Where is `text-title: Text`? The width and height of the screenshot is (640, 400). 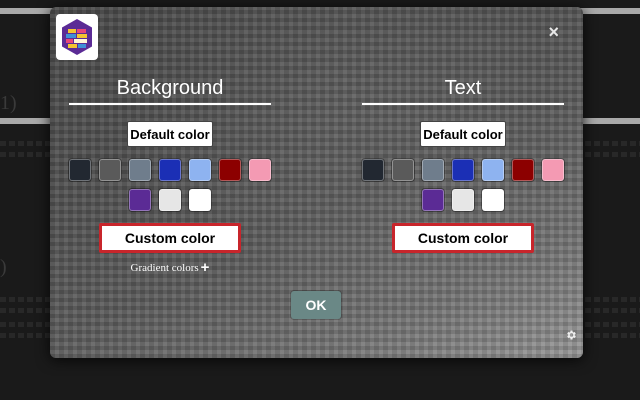
text-title: Text is located at coordinates (463, 90).